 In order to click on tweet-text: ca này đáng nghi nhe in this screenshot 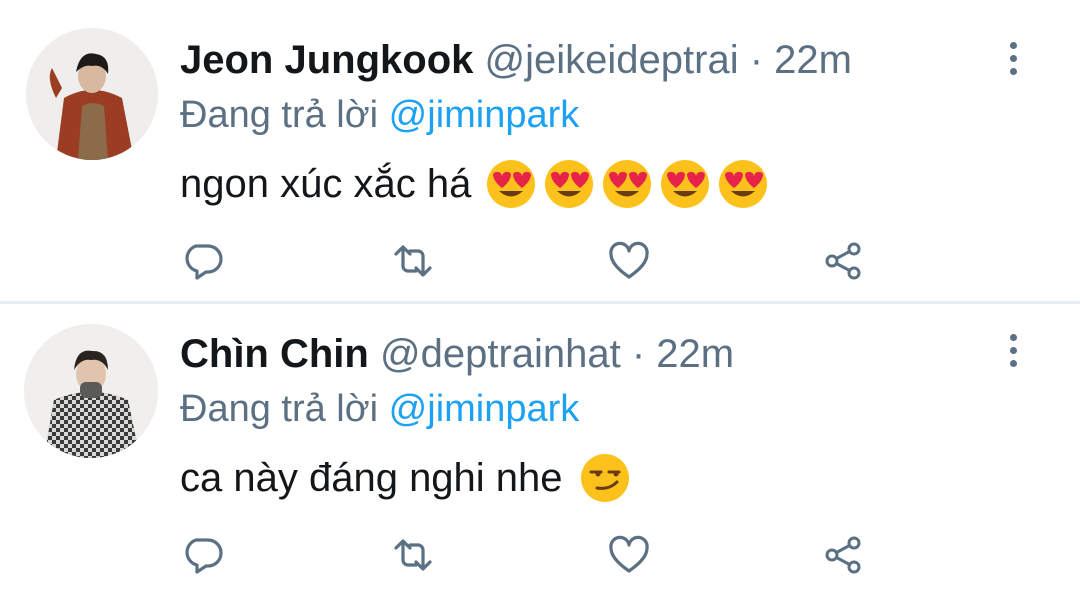, I will do `click(405, 478)`.